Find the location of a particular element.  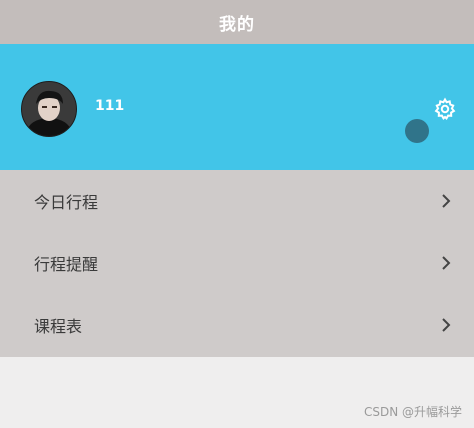

menu-item-label: 今日行程 is located at coordinates (66, 202).